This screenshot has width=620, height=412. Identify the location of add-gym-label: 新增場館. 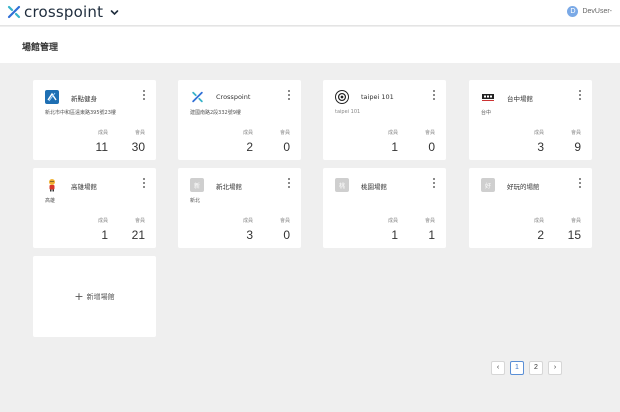
(100, 296).